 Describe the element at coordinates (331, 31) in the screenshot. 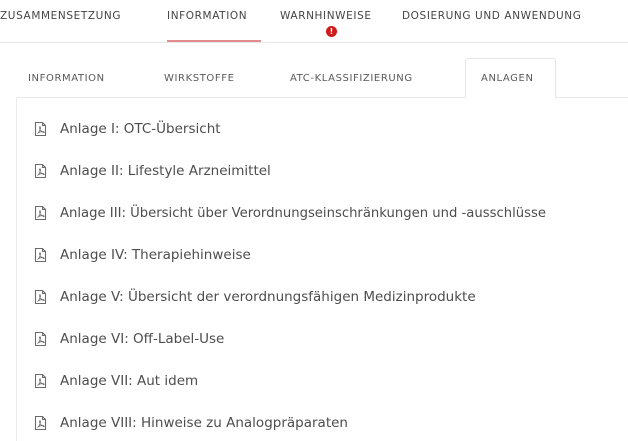

I see `warning-badge-icon: !` at that location.